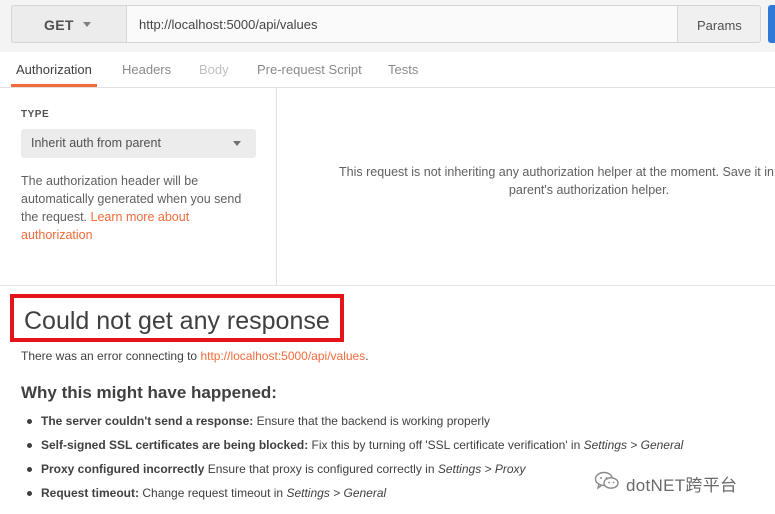 The image size is (775, 514). Describe the element at coordinates (606, 480) in the screenshot. I see `wechat-icon` at that location.